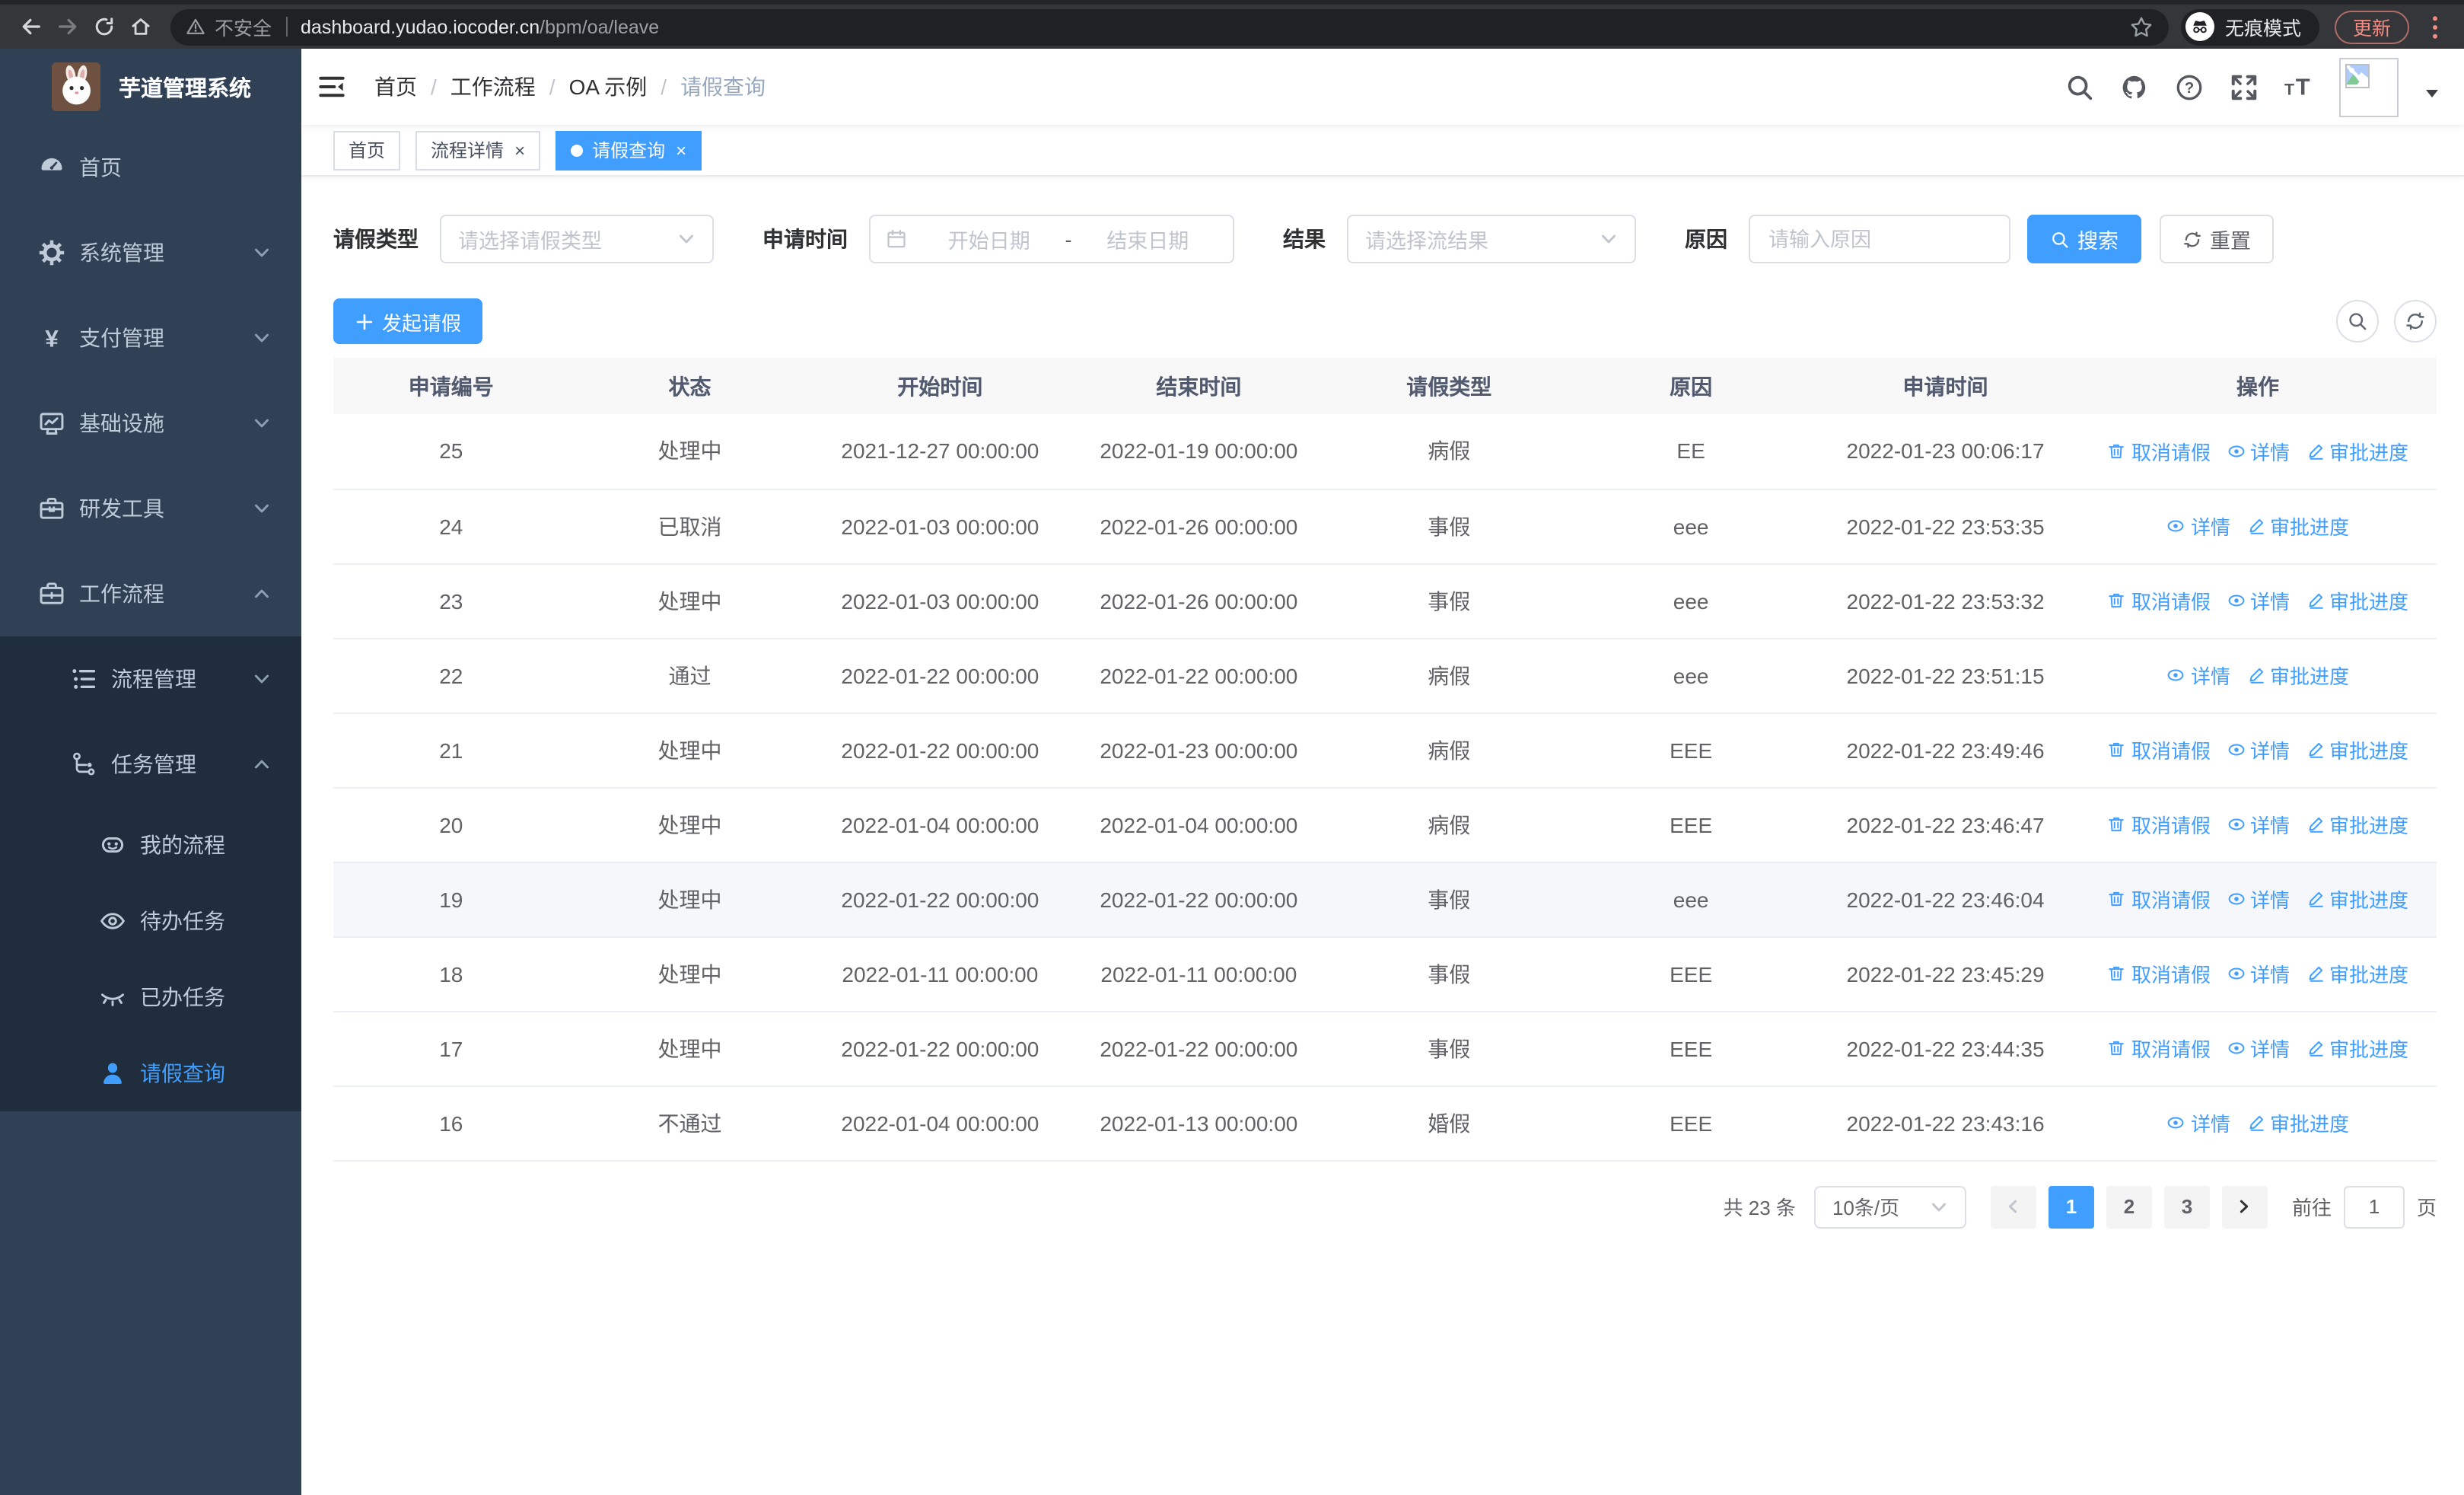 The image size is (2464, 1495). I want to click on goto-page-input, so click(2374, 1207).